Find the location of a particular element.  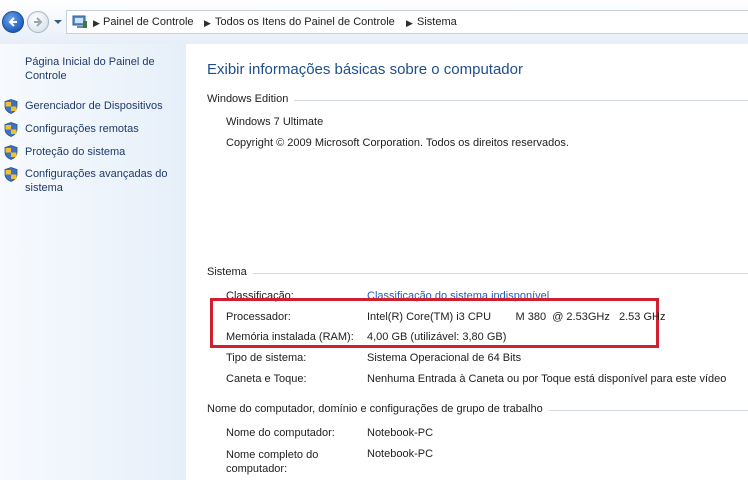

computer-name-value: Notebook-PC is located at coordinates (400, 433).